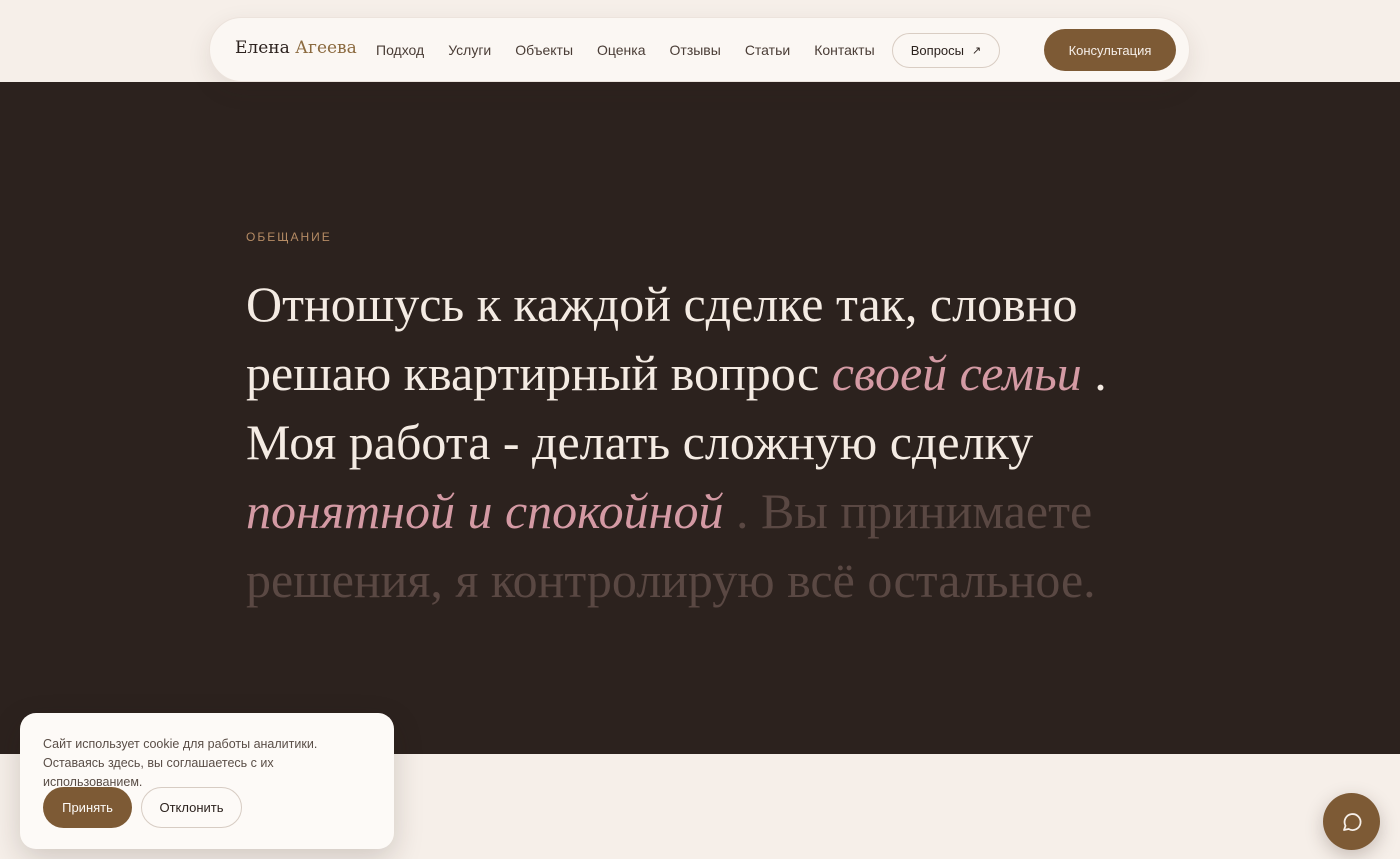 This screenshot has width=1400, height=859. I want to click on nav-link-objects: Объекты, so click(544, 50).